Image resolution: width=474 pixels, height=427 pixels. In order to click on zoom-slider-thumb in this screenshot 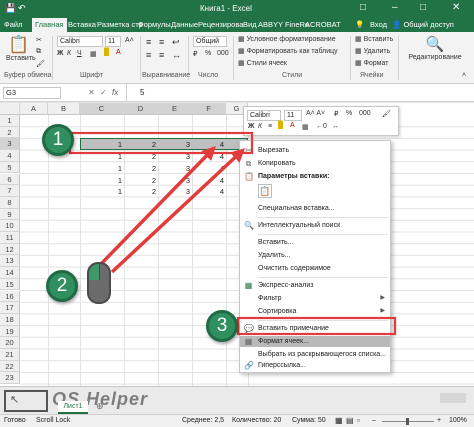, I will do `click(407, 421)`.